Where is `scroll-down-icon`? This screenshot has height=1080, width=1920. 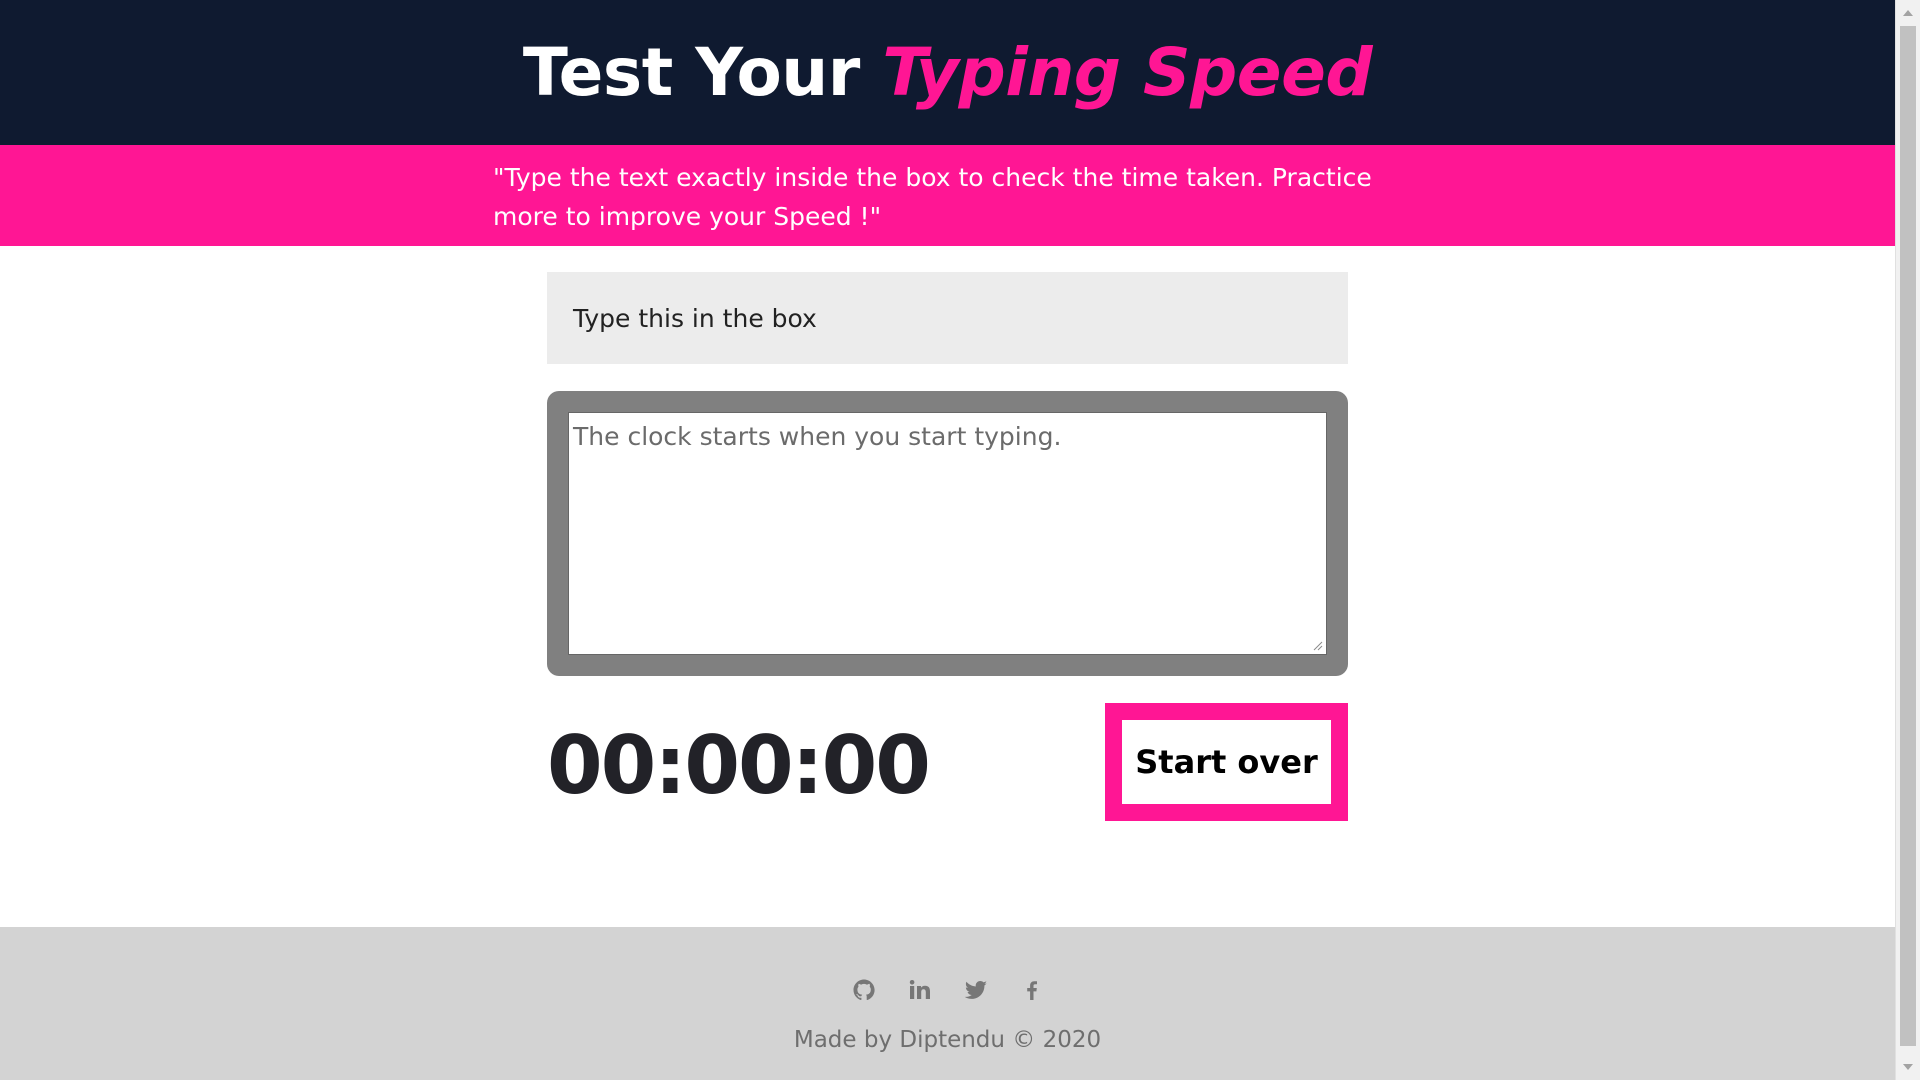
scroll-down-icon is located at coordinates (1908, 1067).